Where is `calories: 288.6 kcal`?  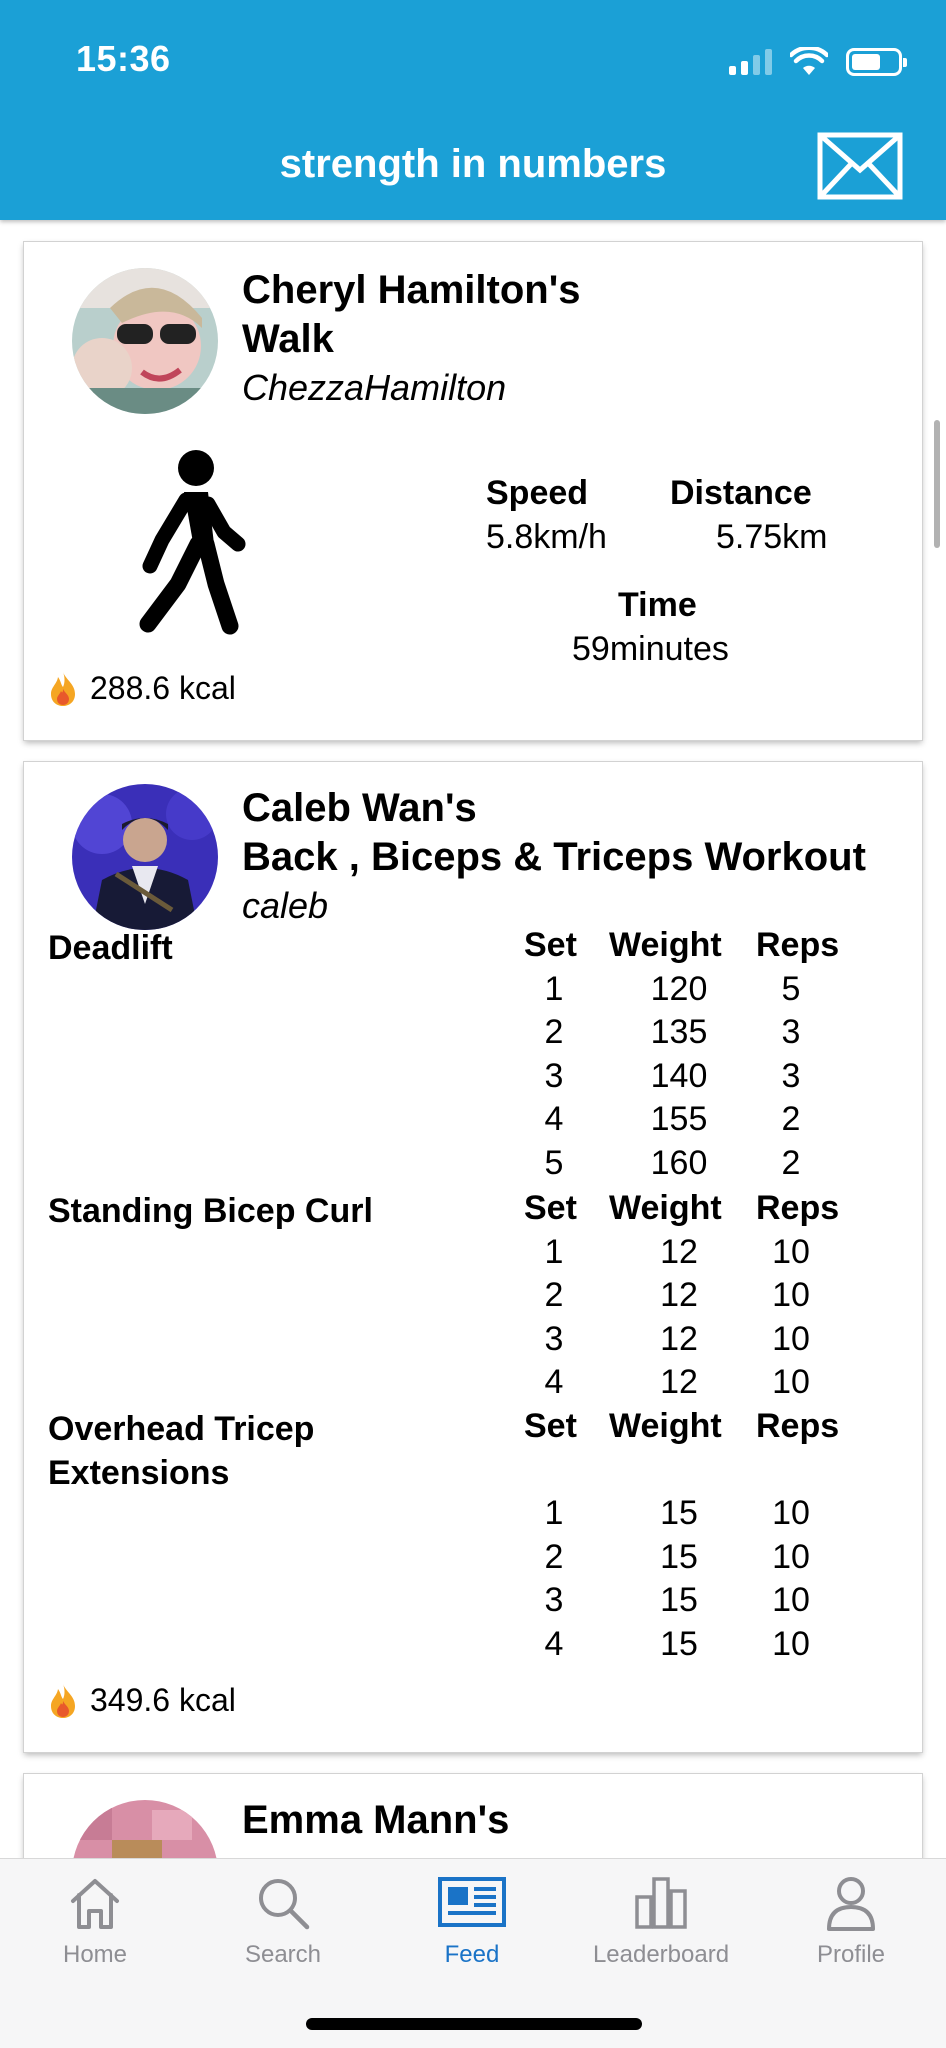
calories: 288.6 kcal is located at coordinates (142, 688).